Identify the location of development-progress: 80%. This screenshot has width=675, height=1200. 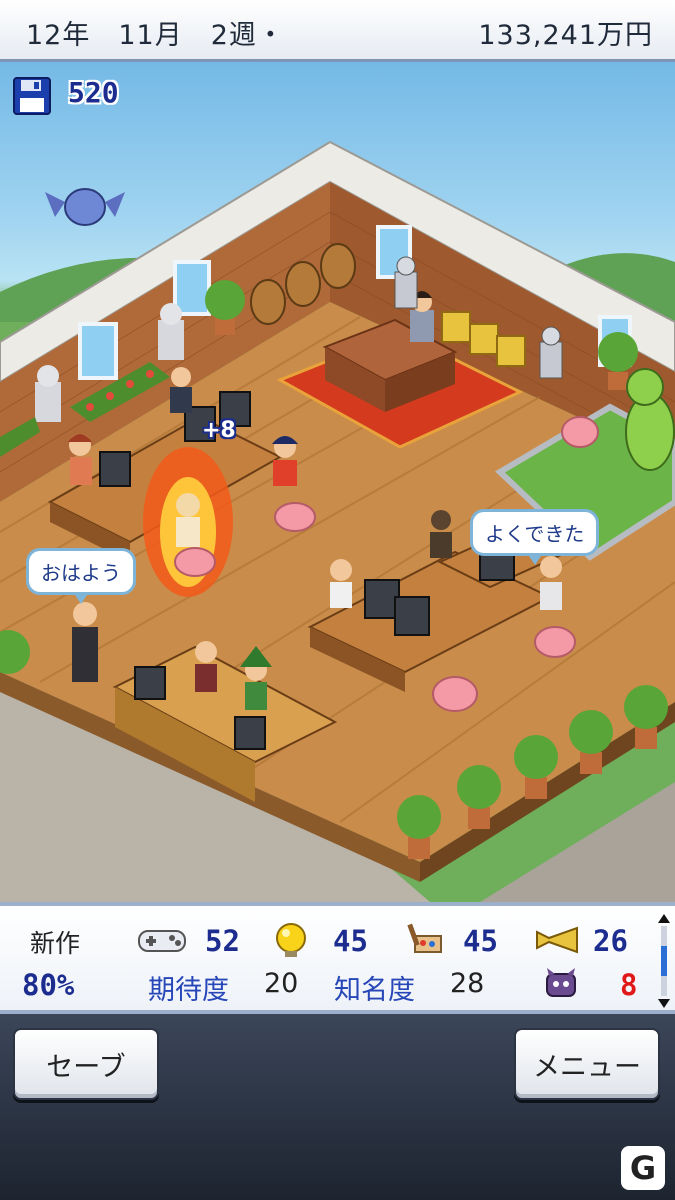
(48, 985).